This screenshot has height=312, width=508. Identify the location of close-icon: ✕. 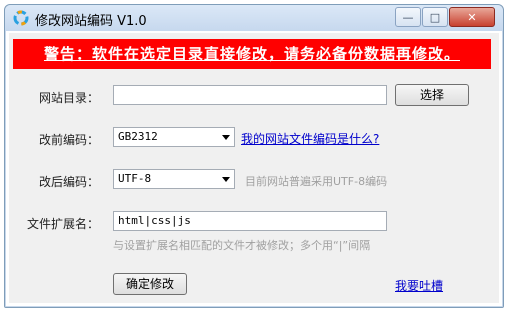
(472, 17).